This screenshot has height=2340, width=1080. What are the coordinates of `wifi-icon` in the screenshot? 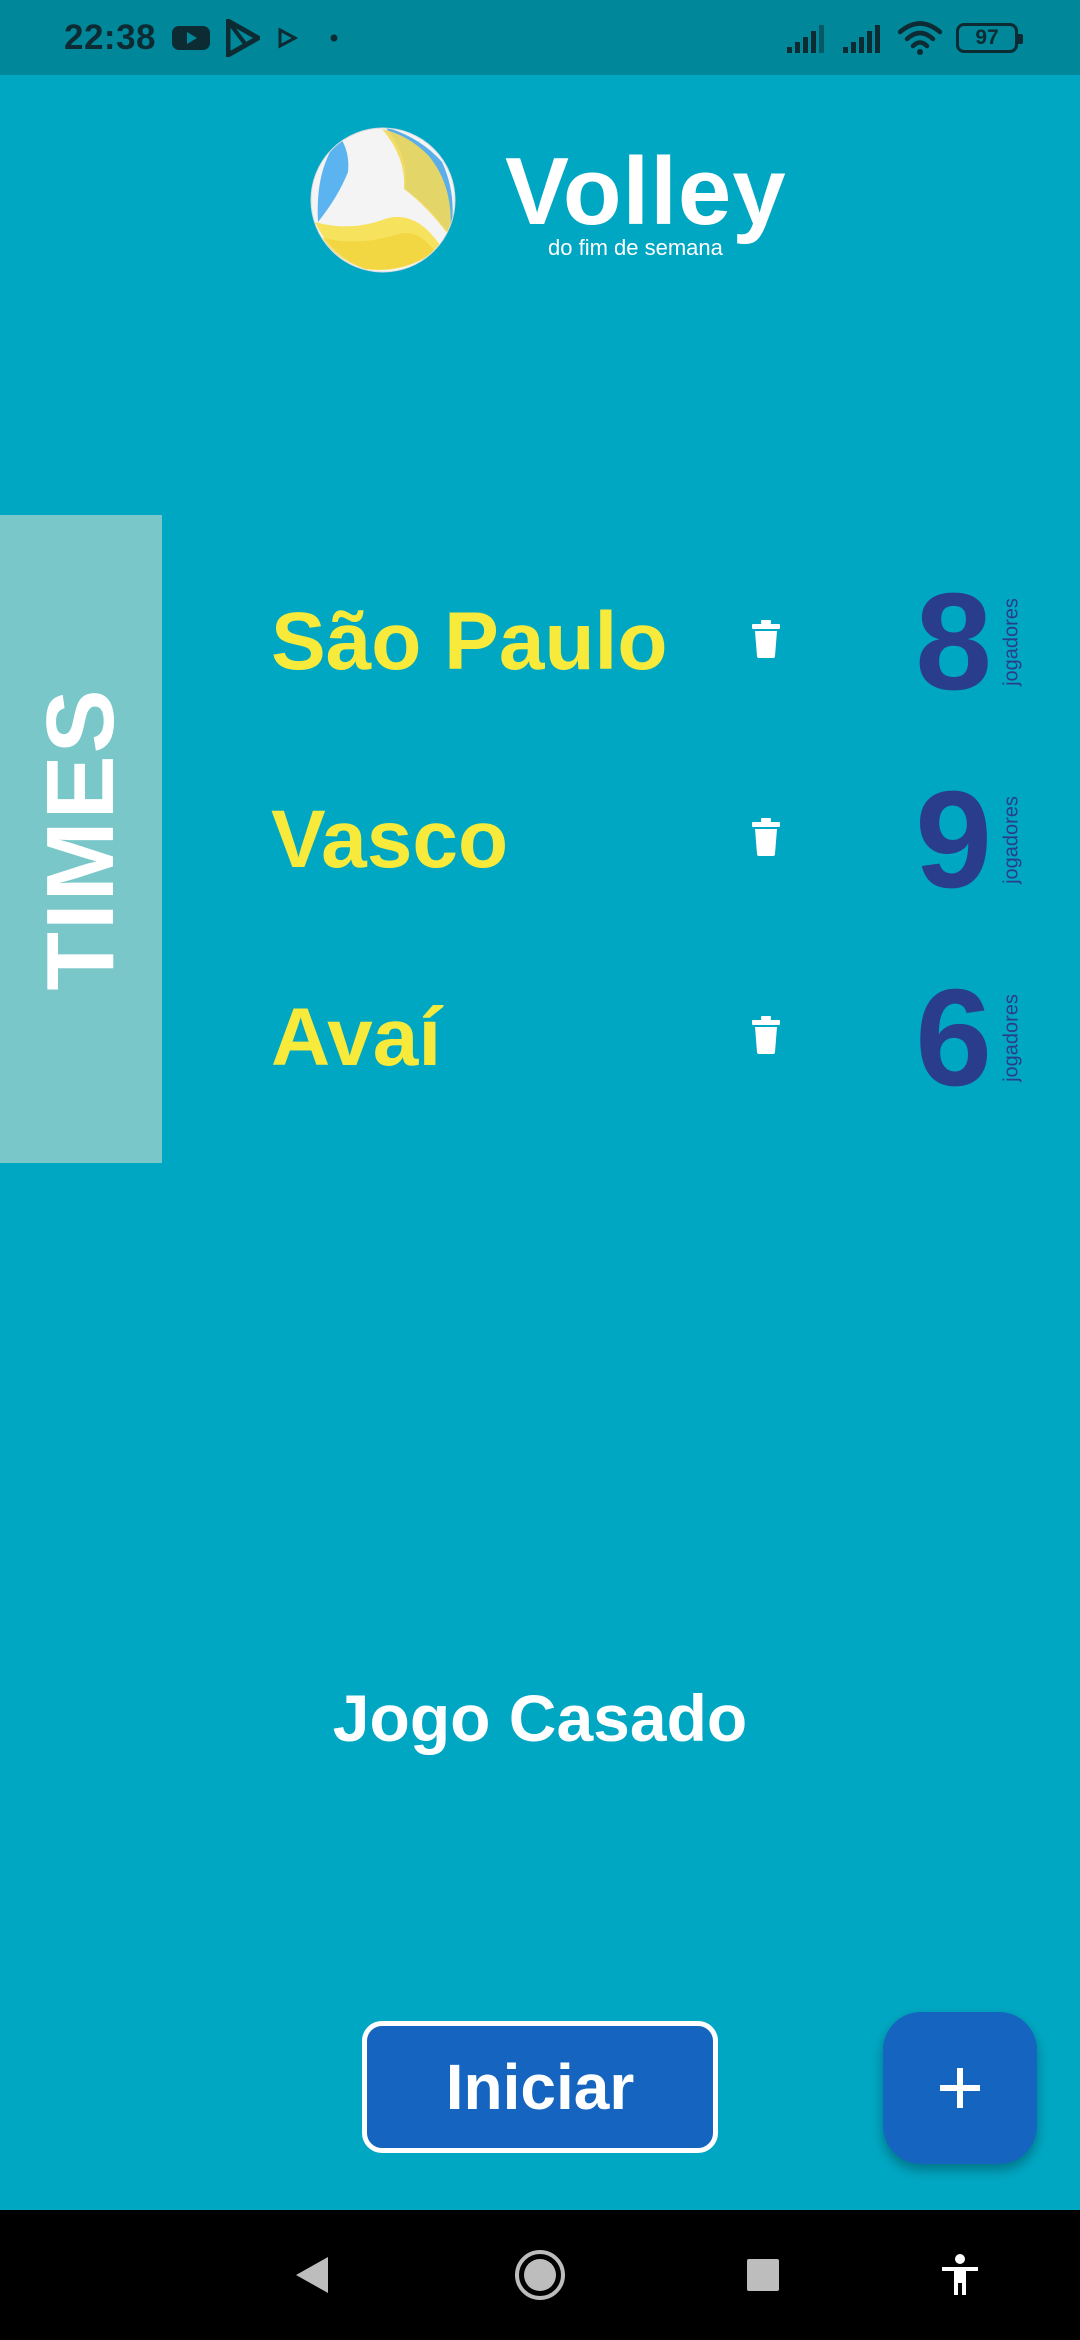 It's located at (920, 37).